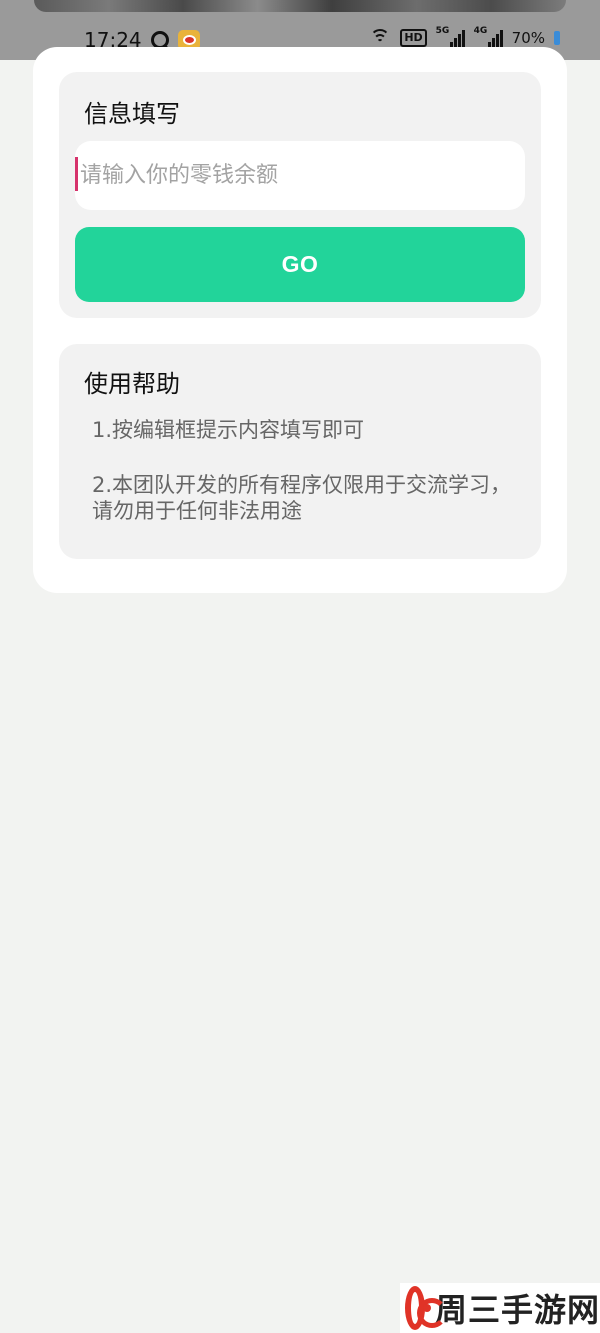 This screenshot has height=1333, width=600. I want to click on signal-5g-icon: 5G, so click(450, 36).